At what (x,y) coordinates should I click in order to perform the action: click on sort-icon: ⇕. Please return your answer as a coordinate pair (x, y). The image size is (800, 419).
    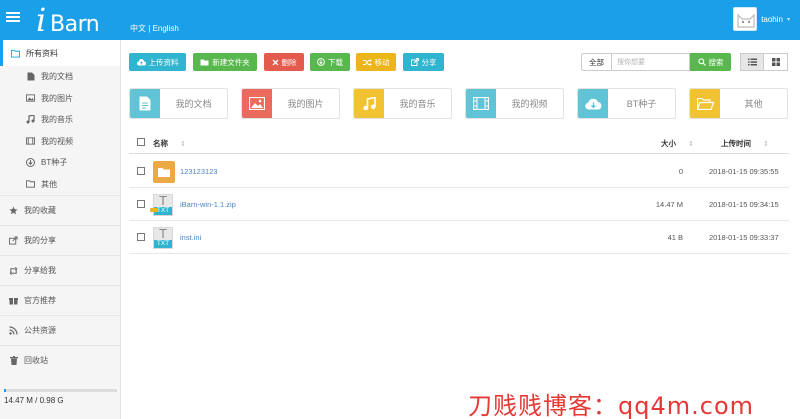
    Looking at the image, I should click on (183, 144).